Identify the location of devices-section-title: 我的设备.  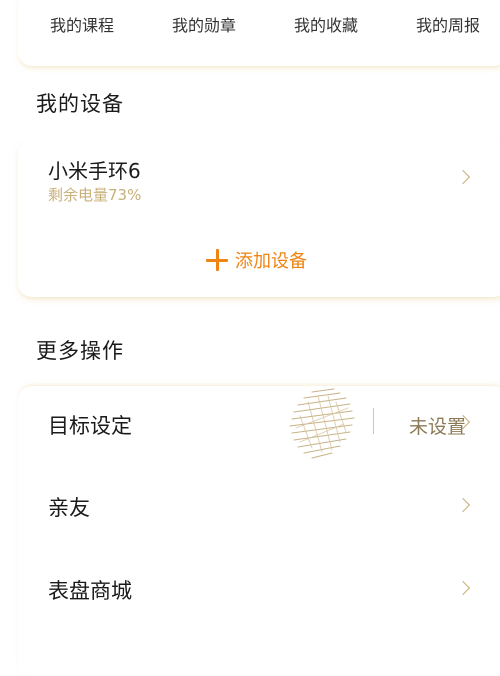
(80, 104).